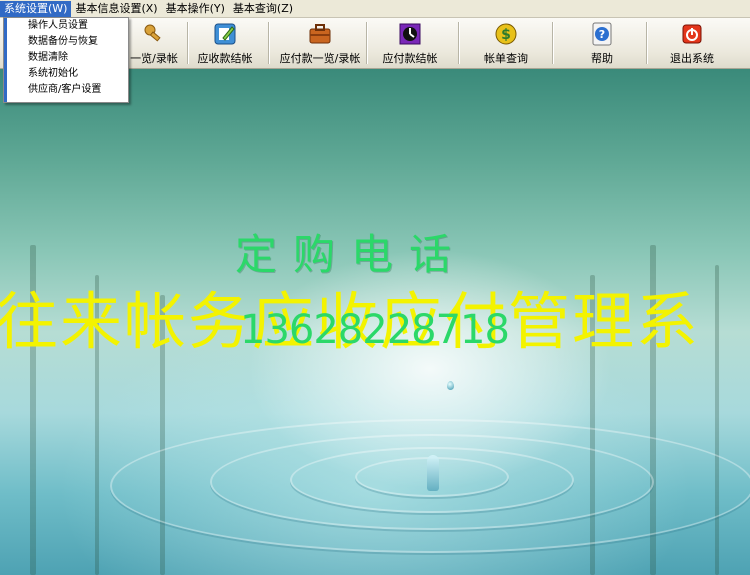 This screenshot has height=575, width=750. I want to click on menu-item-system-init: 系统初始化, so click(66, 74).